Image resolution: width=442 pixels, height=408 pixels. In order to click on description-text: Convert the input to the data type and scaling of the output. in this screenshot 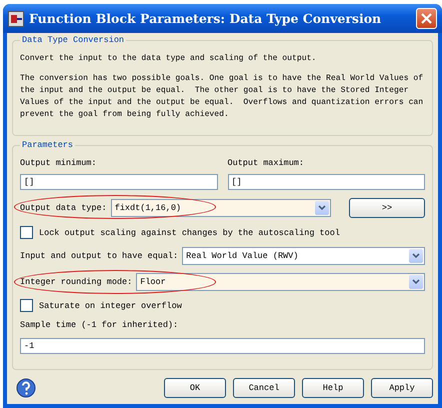, I will do `click(169, 59)`.